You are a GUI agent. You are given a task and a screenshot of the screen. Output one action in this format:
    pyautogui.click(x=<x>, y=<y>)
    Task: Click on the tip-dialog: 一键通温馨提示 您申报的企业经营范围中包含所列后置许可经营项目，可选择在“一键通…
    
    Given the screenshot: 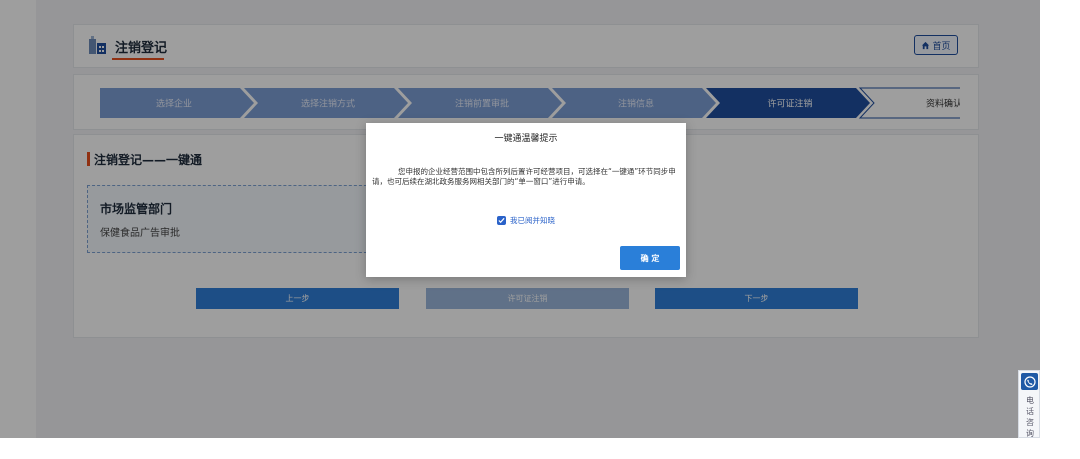 What is the action you would take?
    pyautogui.click(x=526, y=200)
    